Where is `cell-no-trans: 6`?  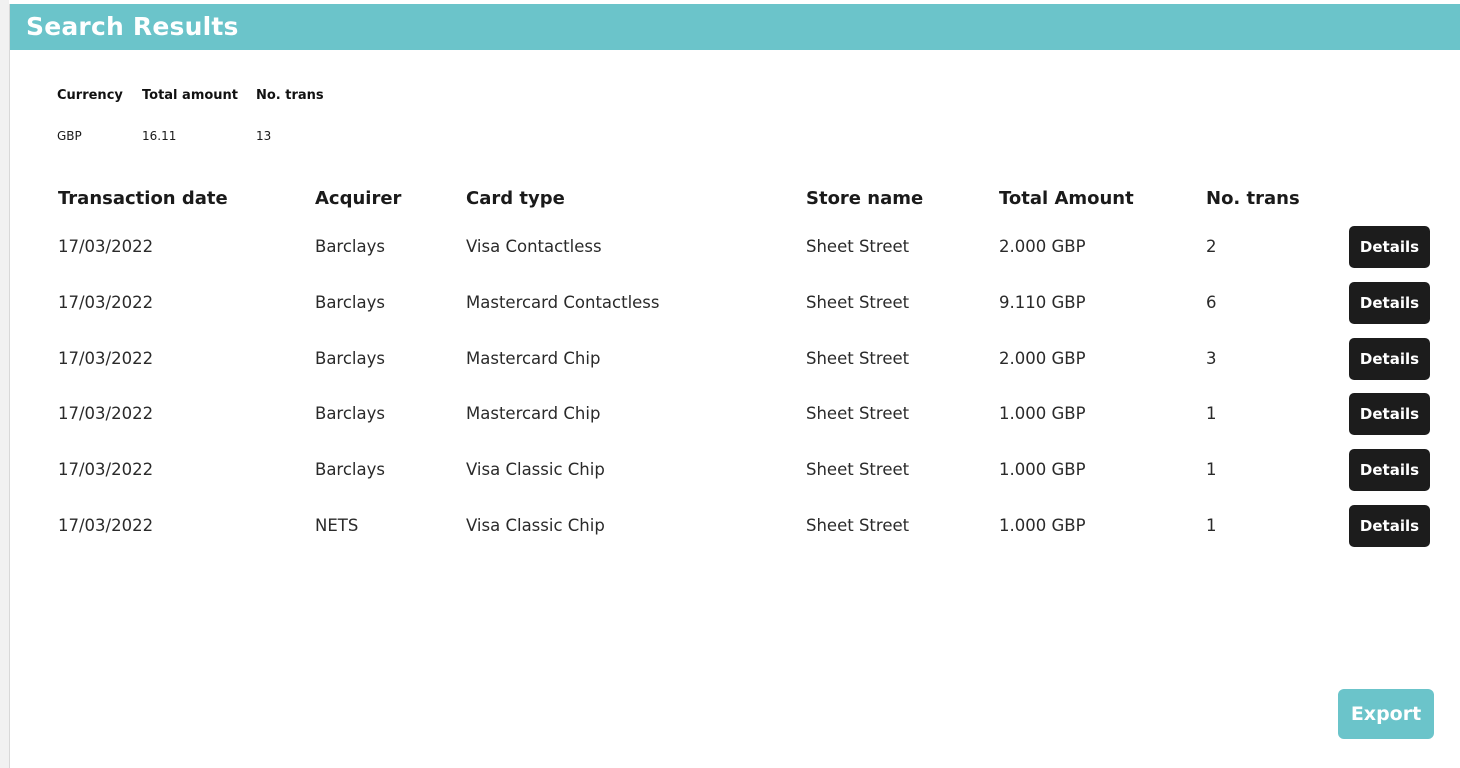 cell-no-trans: 6 is located at coordinates (1211, 302).